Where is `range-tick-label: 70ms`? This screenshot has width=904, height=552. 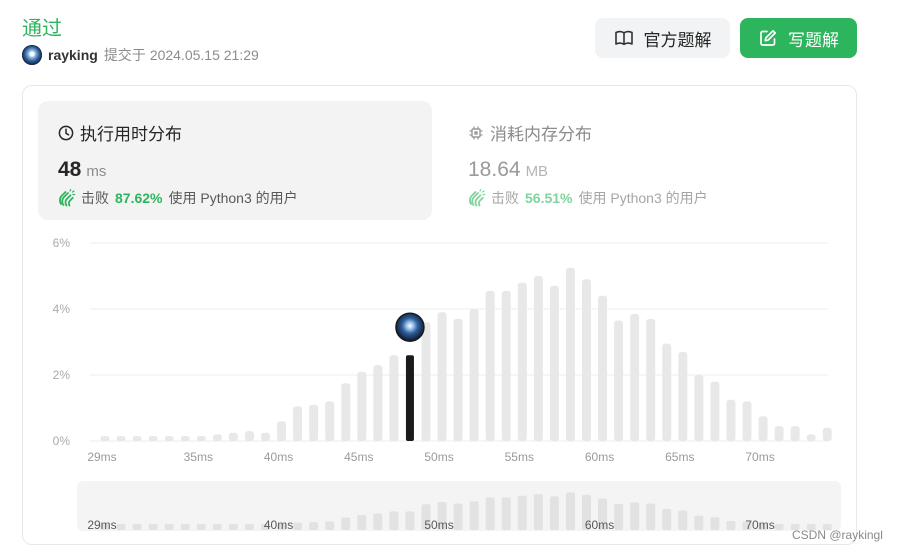 range-tick-label: 70ms is located at coordinates (759, 525).